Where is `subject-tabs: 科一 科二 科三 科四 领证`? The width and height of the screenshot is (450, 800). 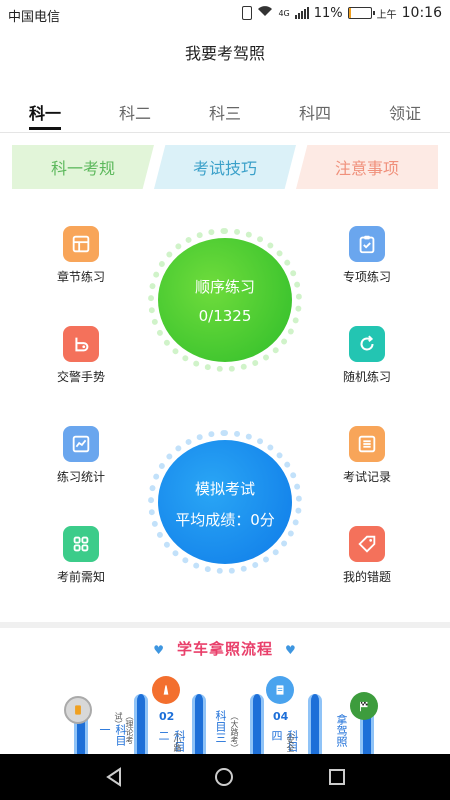 subject-tabs: 科一 科二 科三 科四 领证 is located at coordinates (225, 114).